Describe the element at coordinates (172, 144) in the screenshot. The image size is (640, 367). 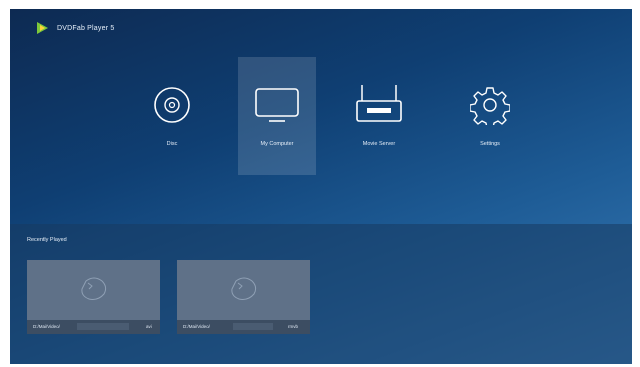
I see `menu-label-disc: Disc` at that location.